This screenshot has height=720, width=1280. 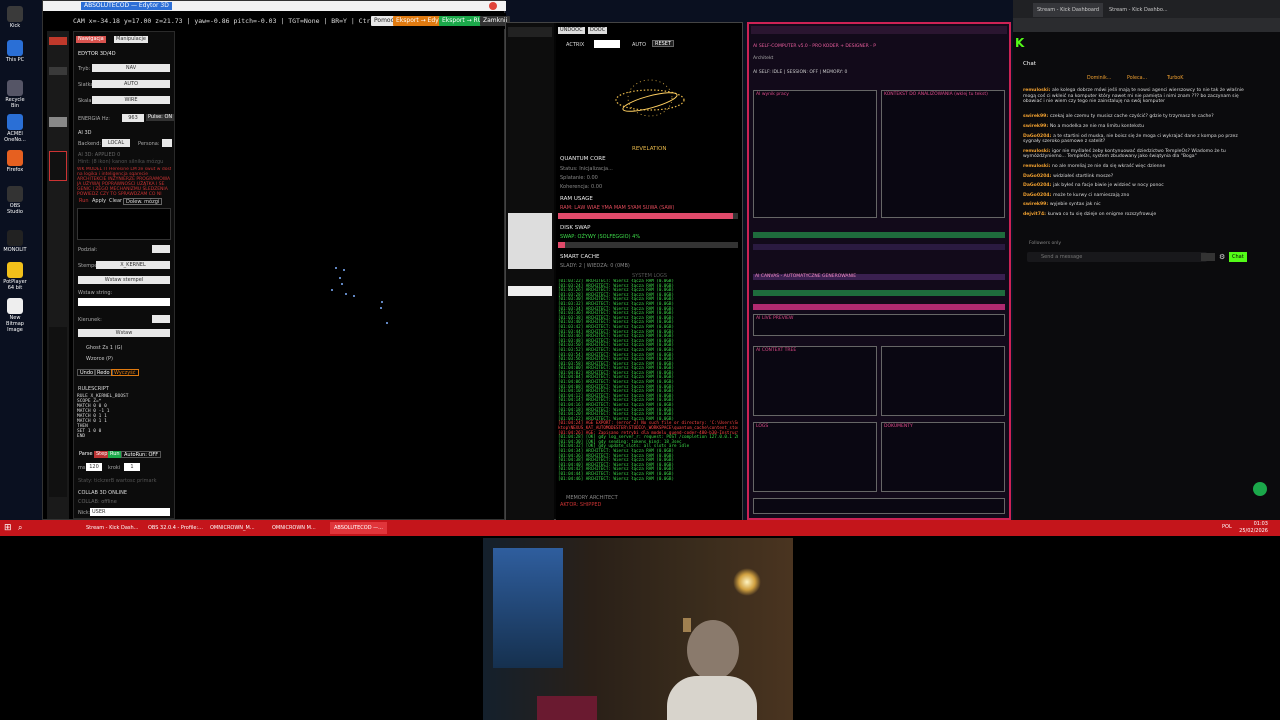 I want to click on mode-select: NAV, so click(x=131, y=68).